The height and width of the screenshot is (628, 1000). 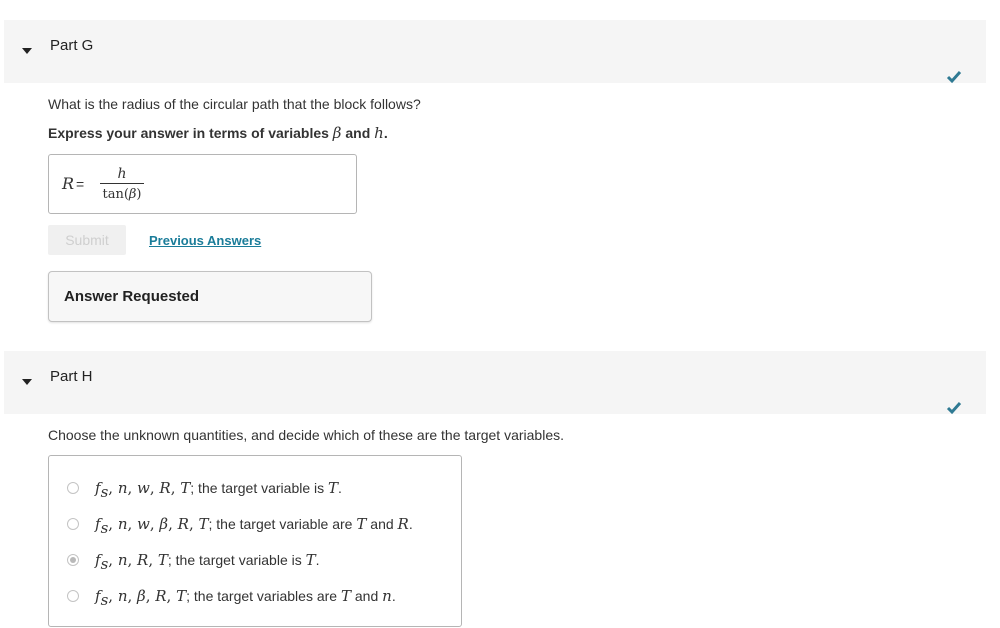 What do you see at coordinates (205, 240) in the screenshot?
I see `previous-answers-link: Previous Answers` at bounding box center [205, 240].